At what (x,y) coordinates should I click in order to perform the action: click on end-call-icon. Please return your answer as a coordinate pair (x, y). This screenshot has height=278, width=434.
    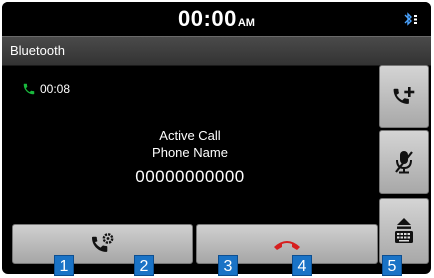
    Looking at the image, I should click on (287, 245).